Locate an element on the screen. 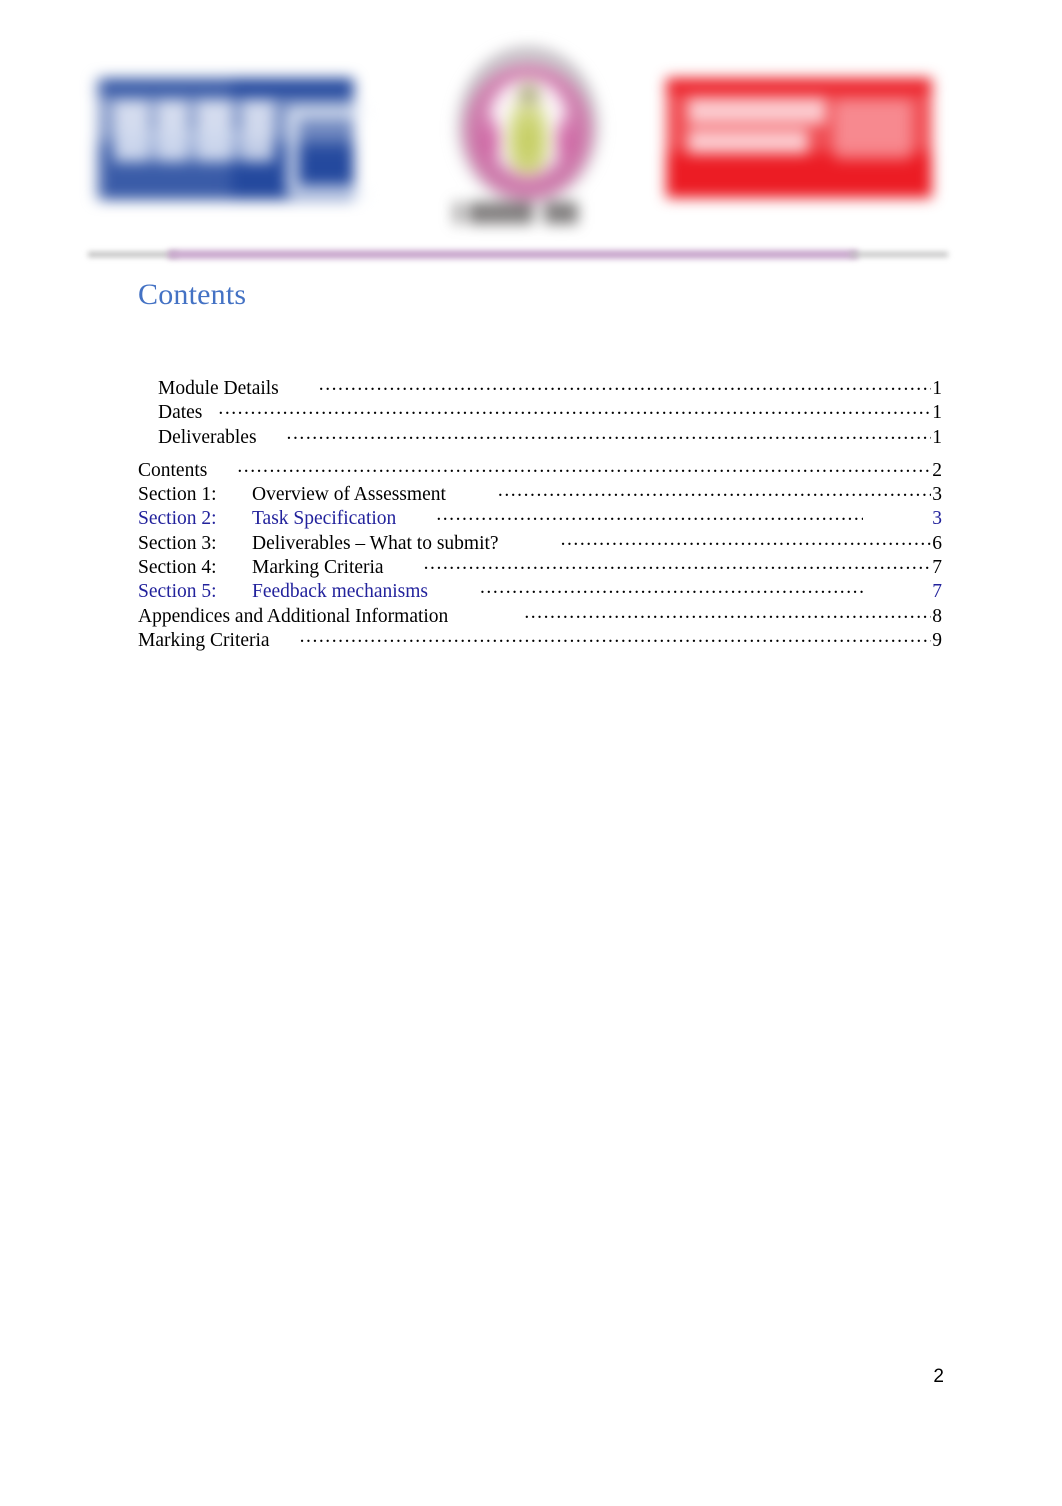  toc-entry-title: Appendices and Additional Information is located at coordinates (293, 616).